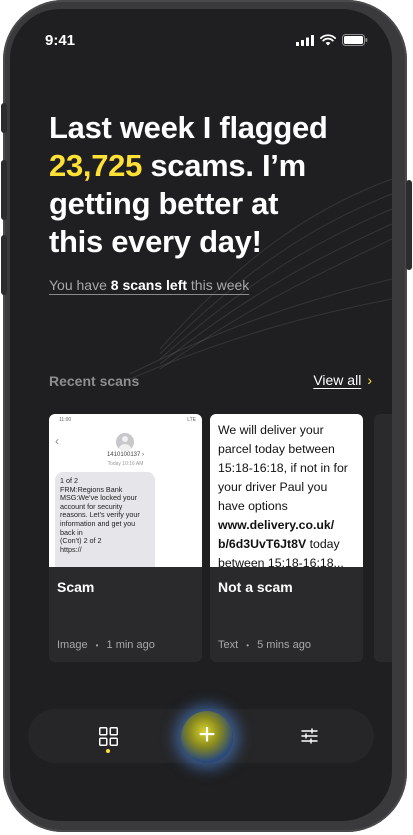 Image resolution: width=413 pixels, height=835 pixels. What do you see at coordinates (305, 40) in the screenshot?
I see `signal-icon` at bounding box center [305, 40].